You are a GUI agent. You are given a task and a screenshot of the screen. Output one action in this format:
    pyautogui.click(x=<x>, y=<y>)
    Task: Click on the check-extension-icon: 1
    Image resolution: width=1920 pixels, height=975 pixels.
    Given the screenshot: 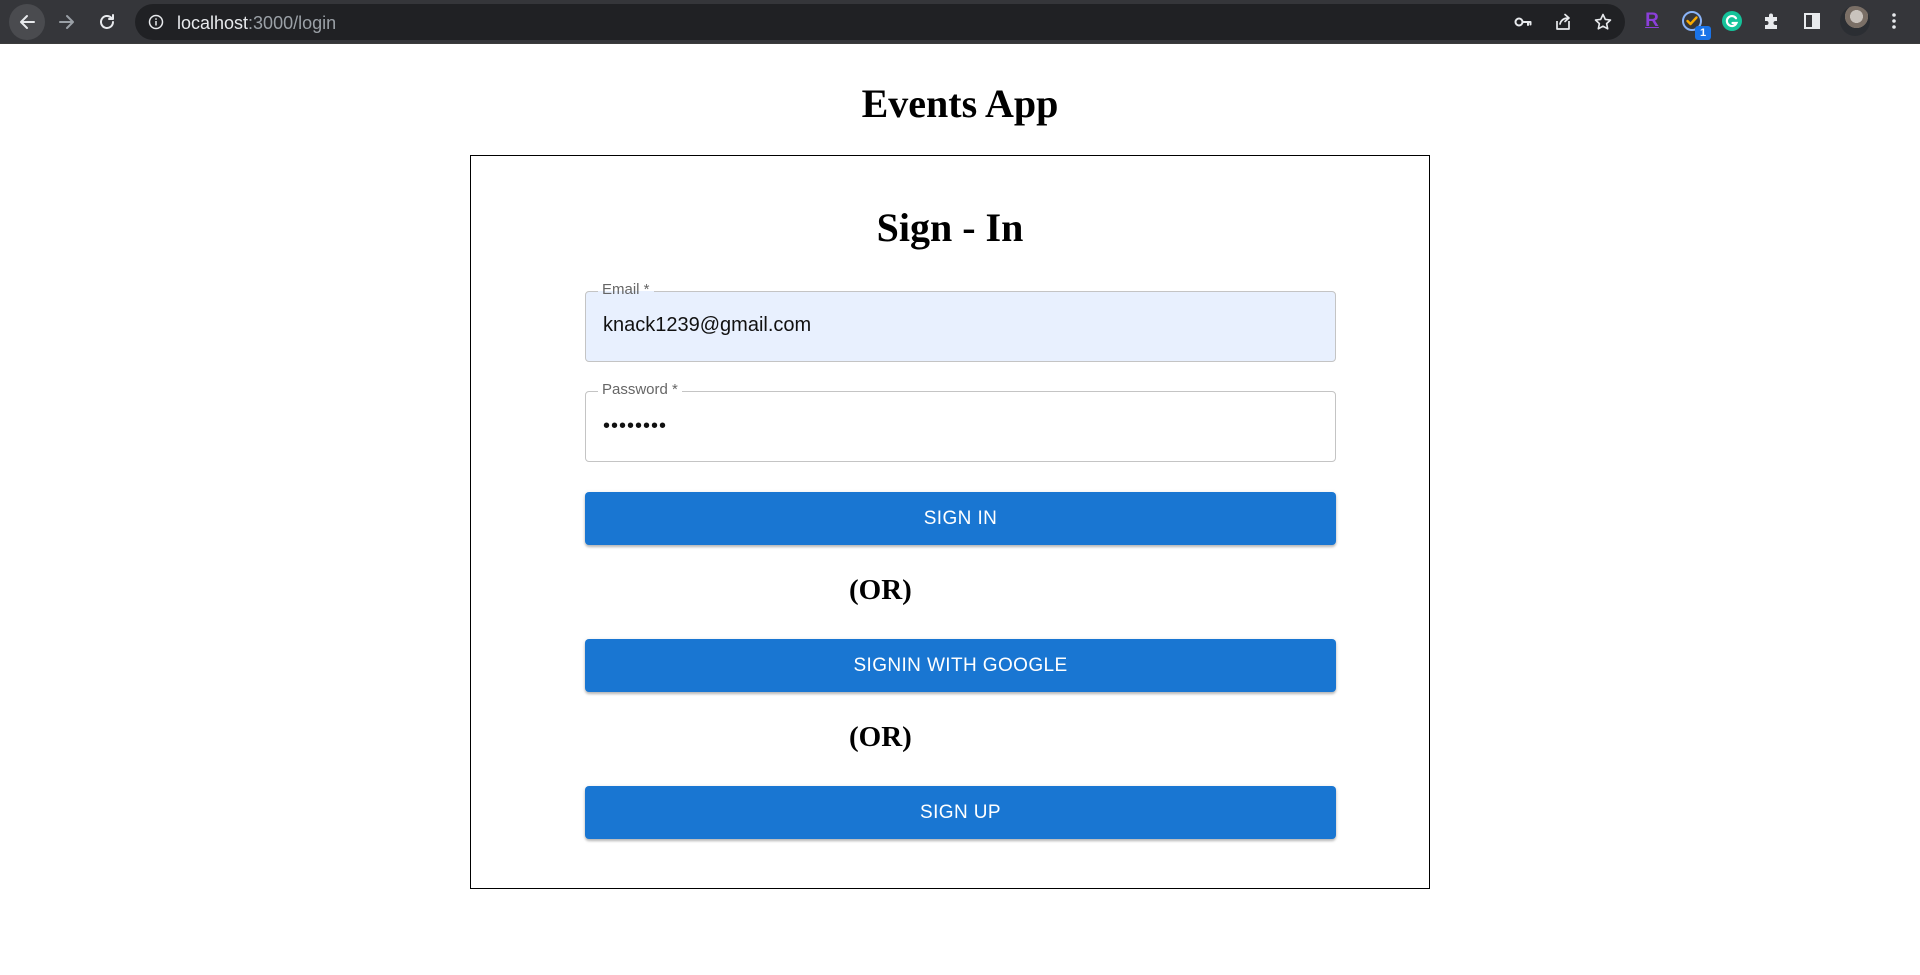 What is the action you would take?
    pyautogui.click(x=1695, y=24)
    